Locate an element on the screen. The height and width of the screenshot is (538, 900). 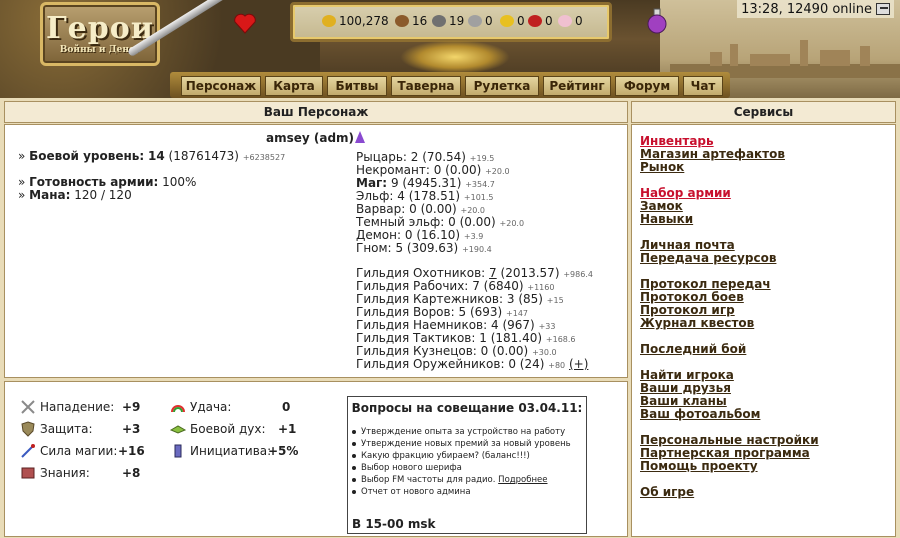
stat-spellpower-value: +16 is located at coordinates (131, 451).